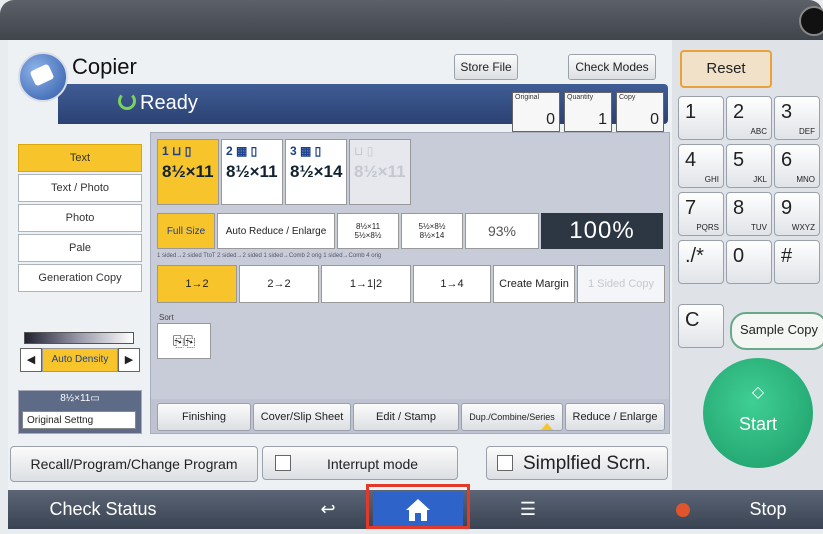 The height and width of the screenshot is (534, 823). What do you see at coordinates (134, 464) in the screenshot?
I see `recall-program-button: Recall/Program/Change Program` at bounding box center [134, 464].